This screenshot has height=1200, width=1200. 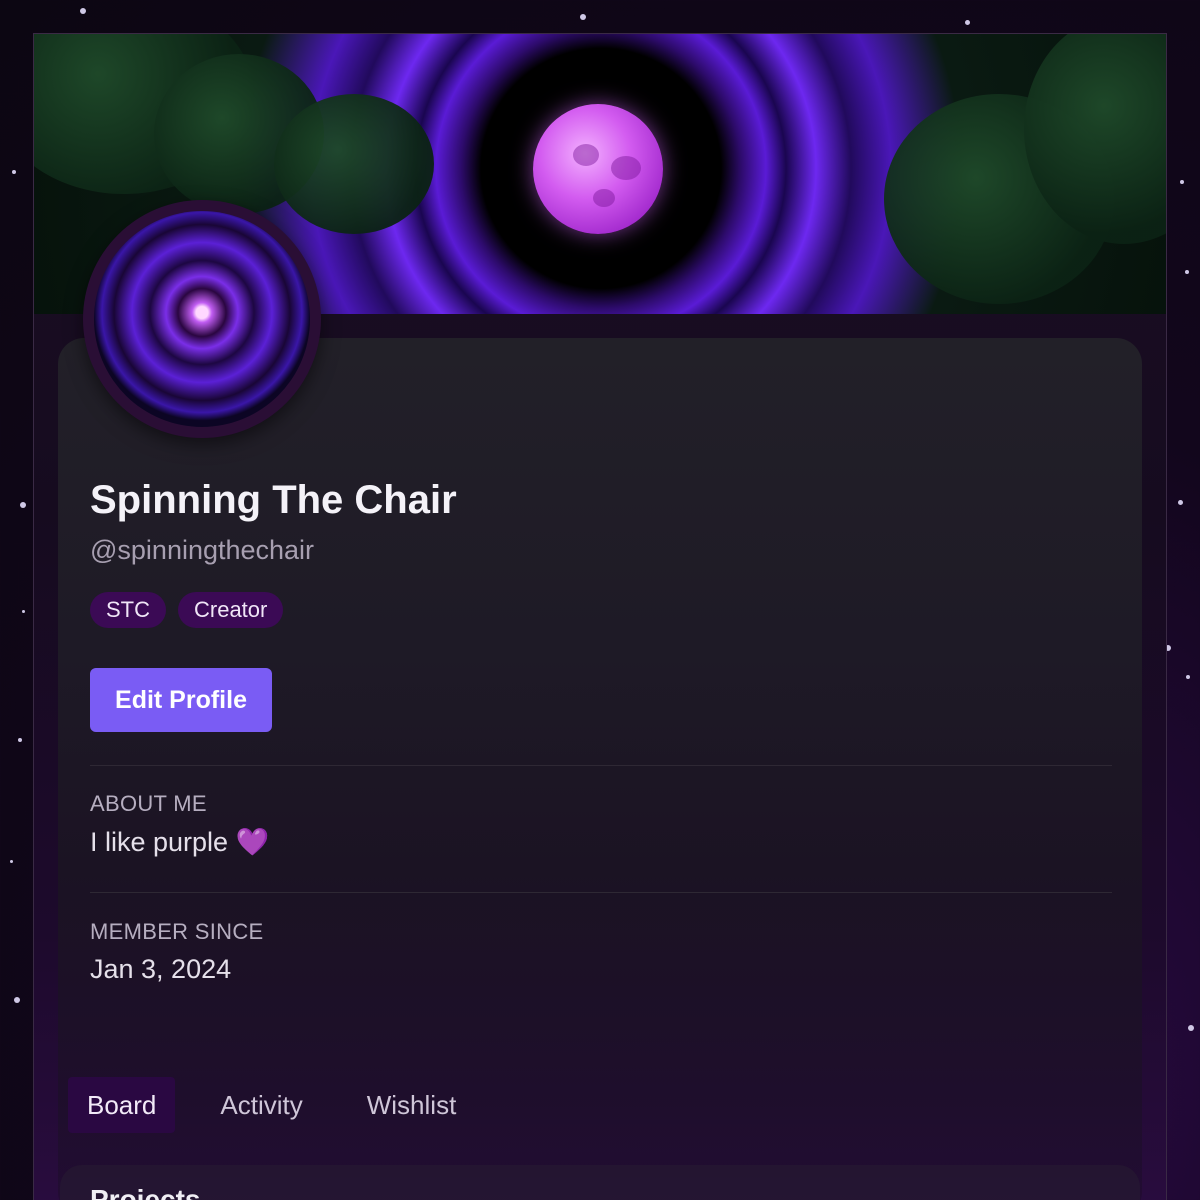 What do you see at coordinates (180, 842) in the screenshot?
I see `about-me-text: I like purple 💜` at bounding box center [180, 842].